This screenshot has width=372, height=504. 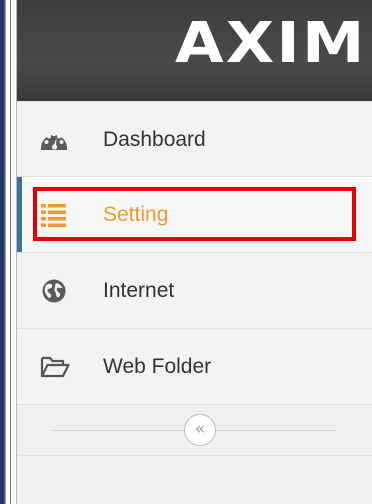 What do you see at coordinates (54, 291) in the screenshot?
I see `globe-icon` at bounding box center [54, 291].